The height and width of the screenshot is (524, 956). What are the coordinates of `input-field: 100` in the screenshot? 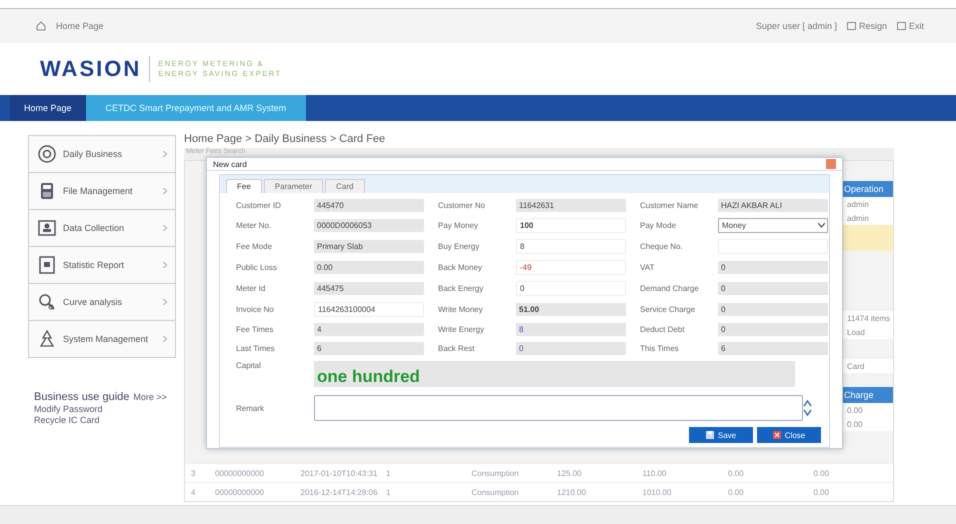 It's located at (571, 225).